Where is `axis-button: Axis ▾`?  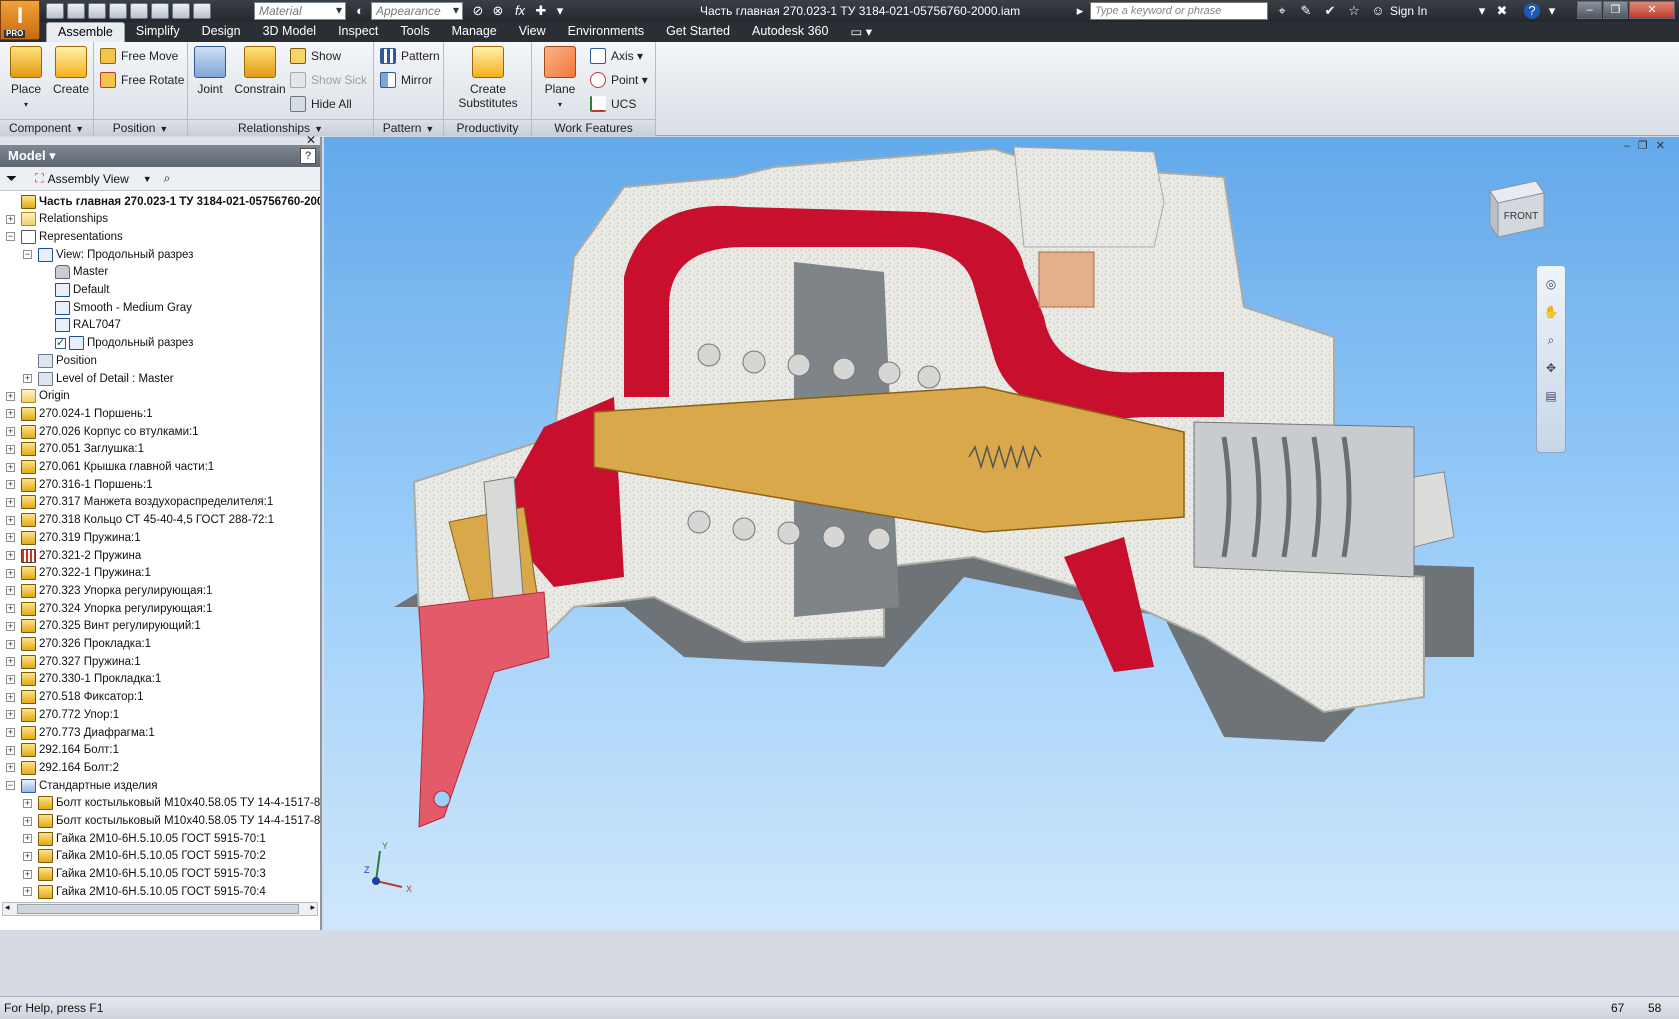
axis-button: Axis ▾ is located at coordinates (616, 56).